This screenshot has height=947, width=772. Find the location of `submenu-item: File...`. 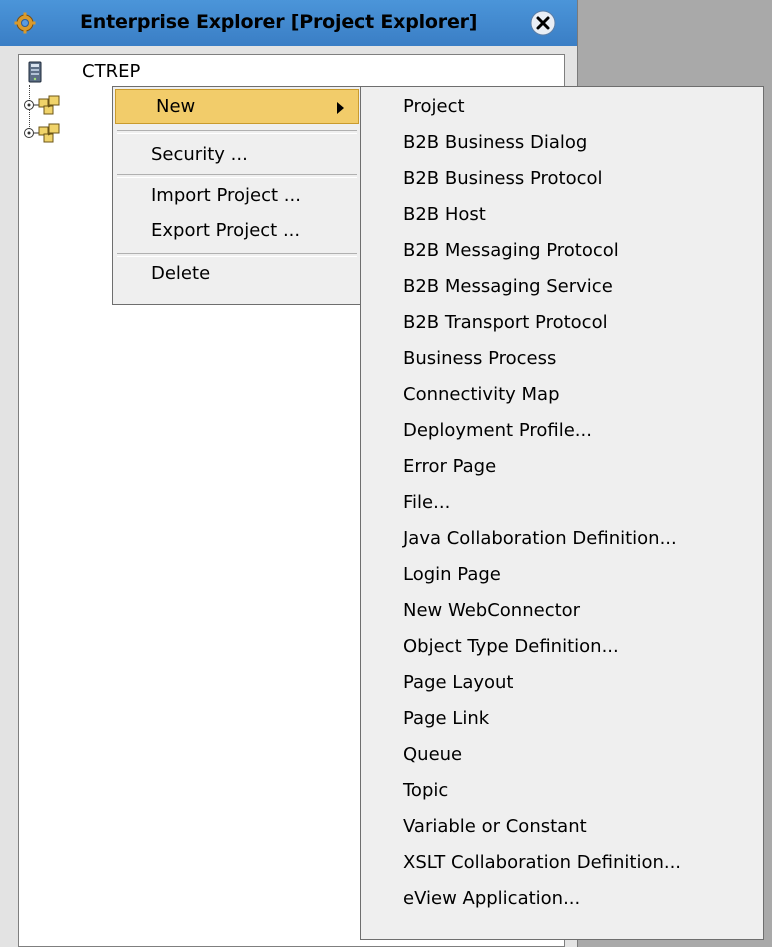

submenu-item: File... is located at coordinates (562, 503).